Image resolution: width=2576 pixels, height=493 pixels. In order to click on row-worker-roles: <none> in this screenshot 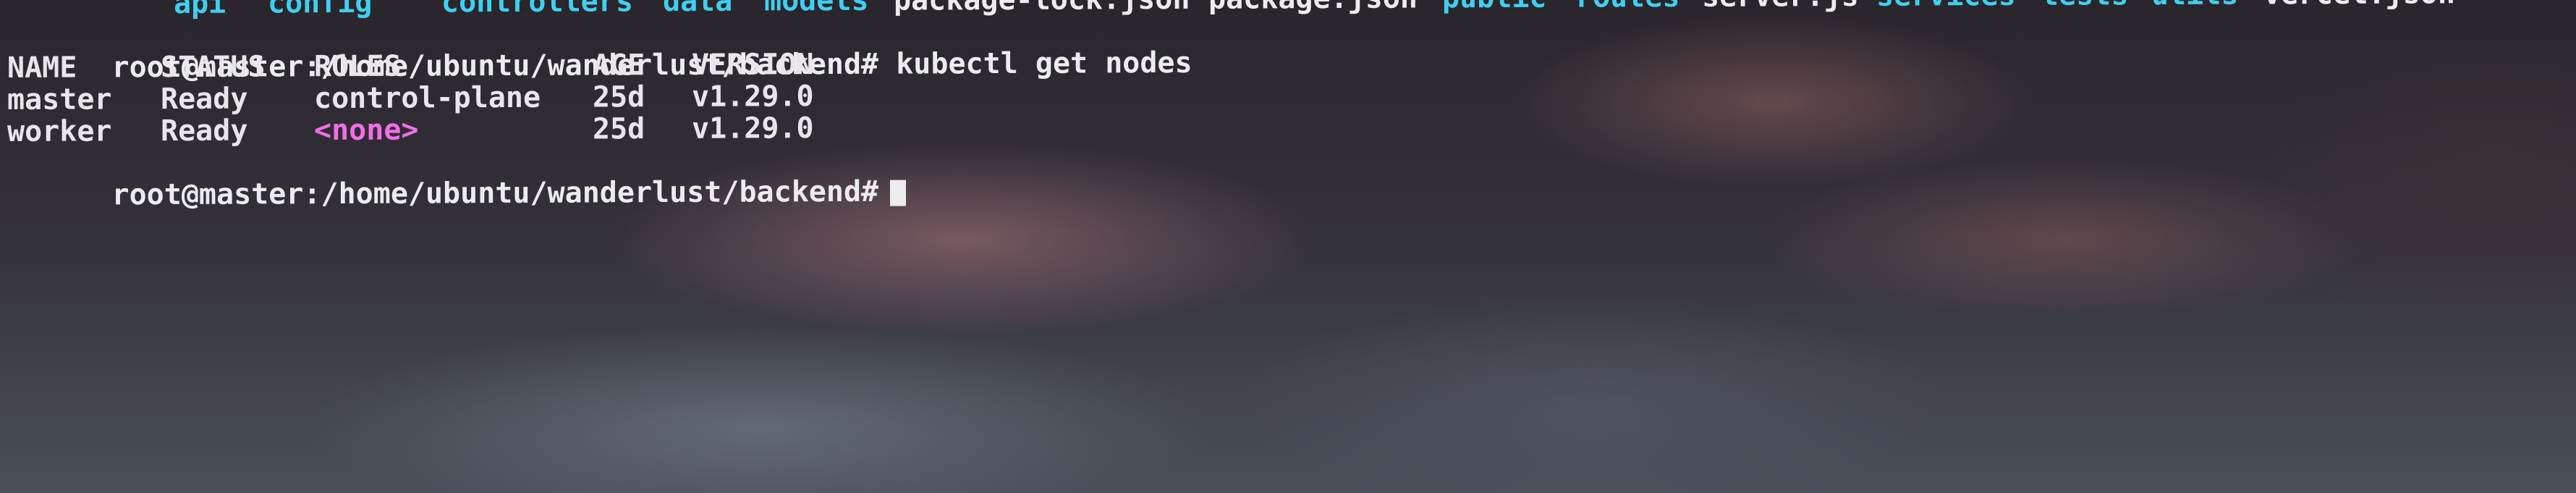, I will do `click(366, 130)`.